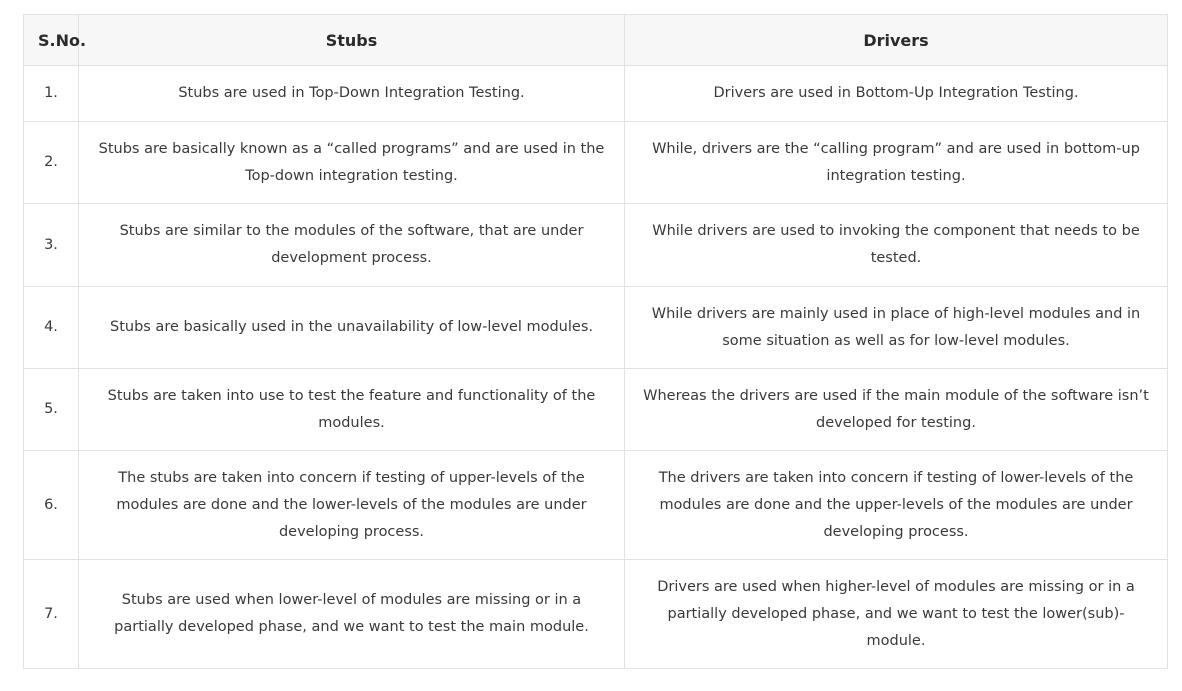 The height and width of the screenshot is (691, 1182). What do you see at coordinates (54, 40) in the screenshot?
I see `header-sno: S.No.` at bounding box center [54, 40].